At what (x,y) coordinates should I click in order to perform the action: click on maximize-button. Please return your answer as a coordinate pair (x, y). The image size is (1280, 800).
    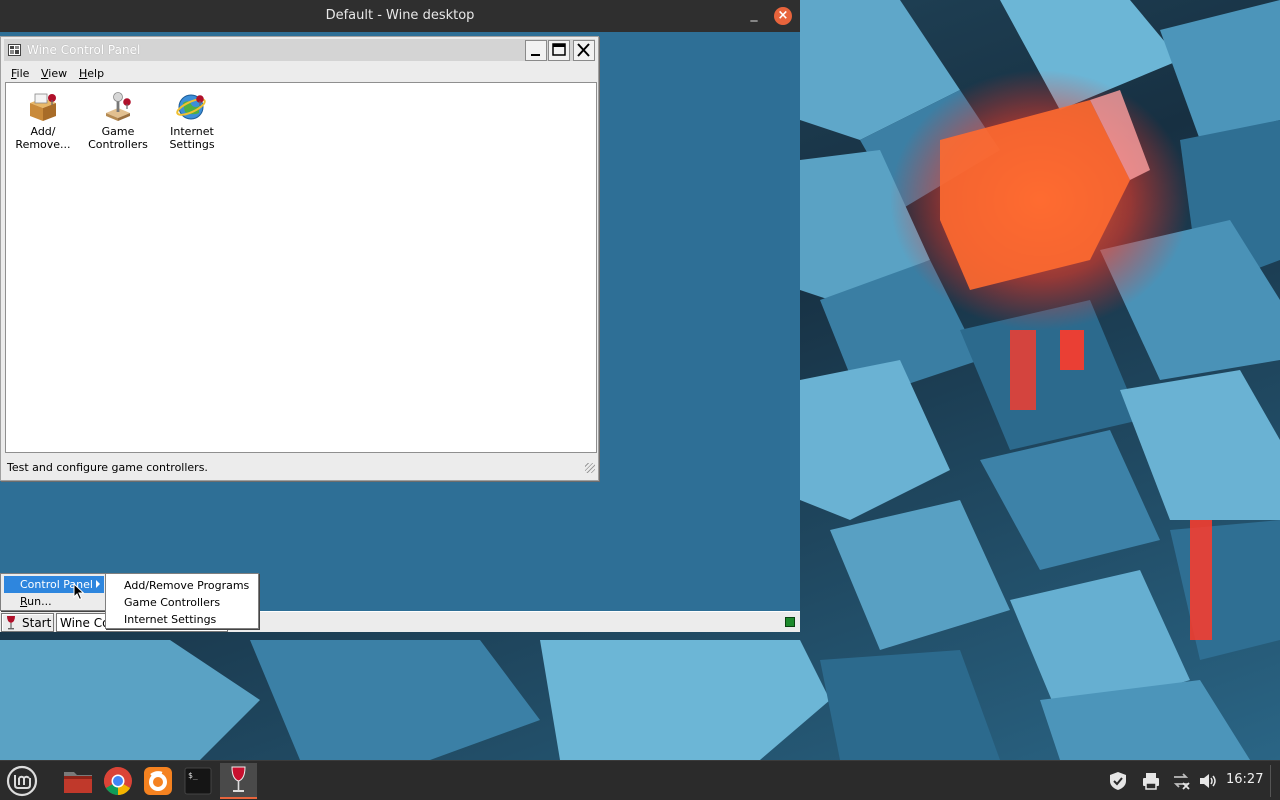
    Looking at the image, I should click on (559, 50).